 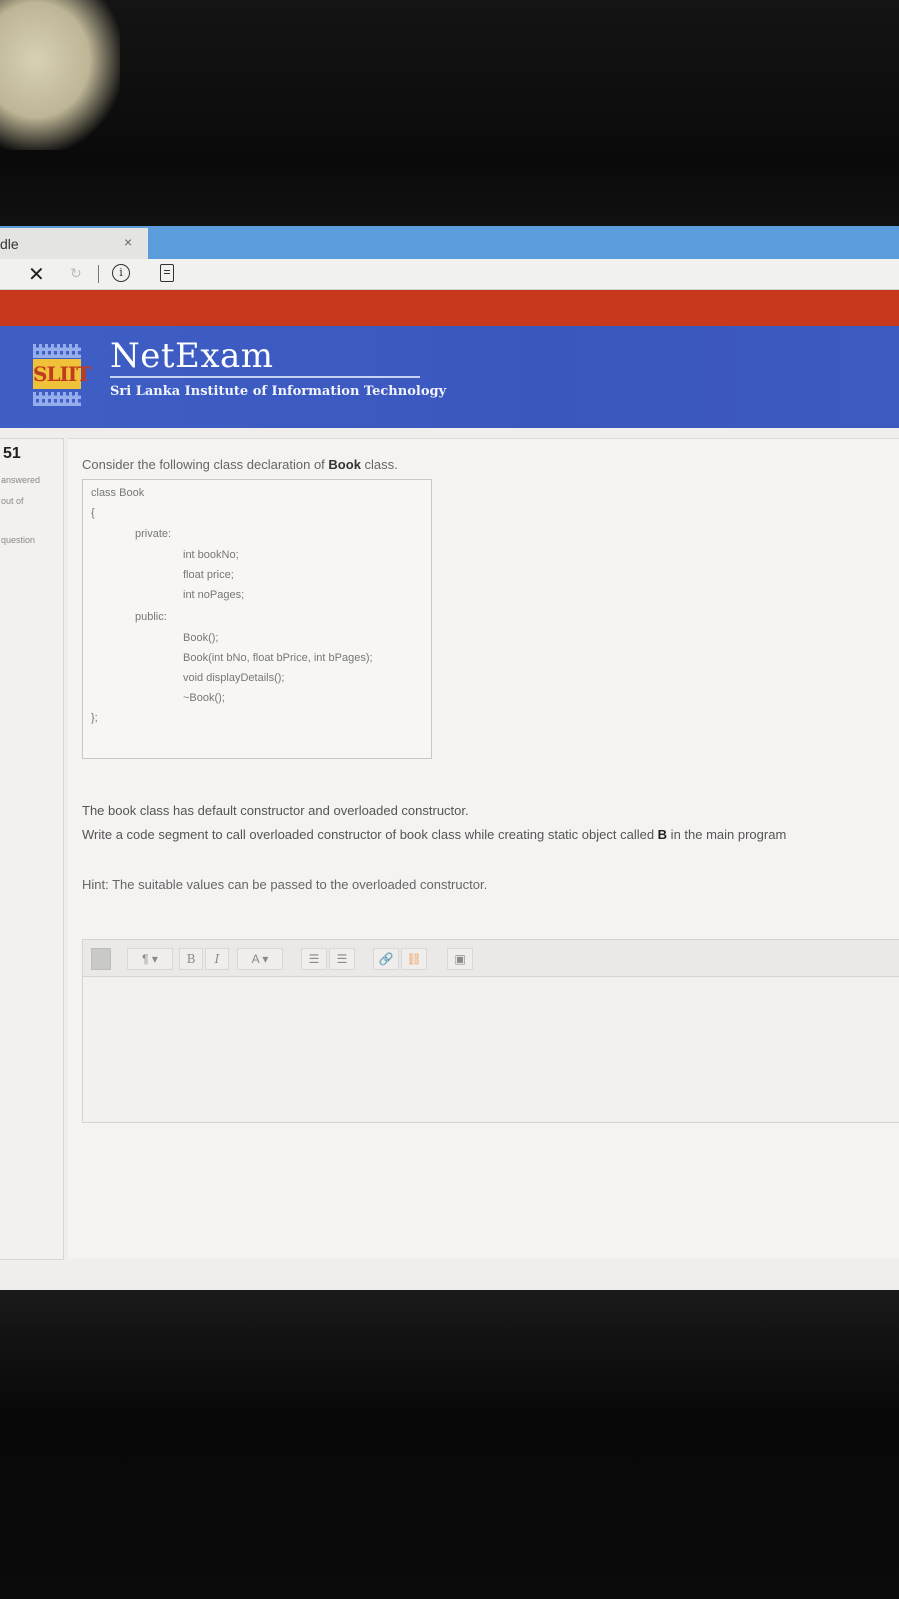 What do you see at coordinates (214, 595) in the screenshot?
I see `code-line: int noPages;` at bounding box center [214, 595].